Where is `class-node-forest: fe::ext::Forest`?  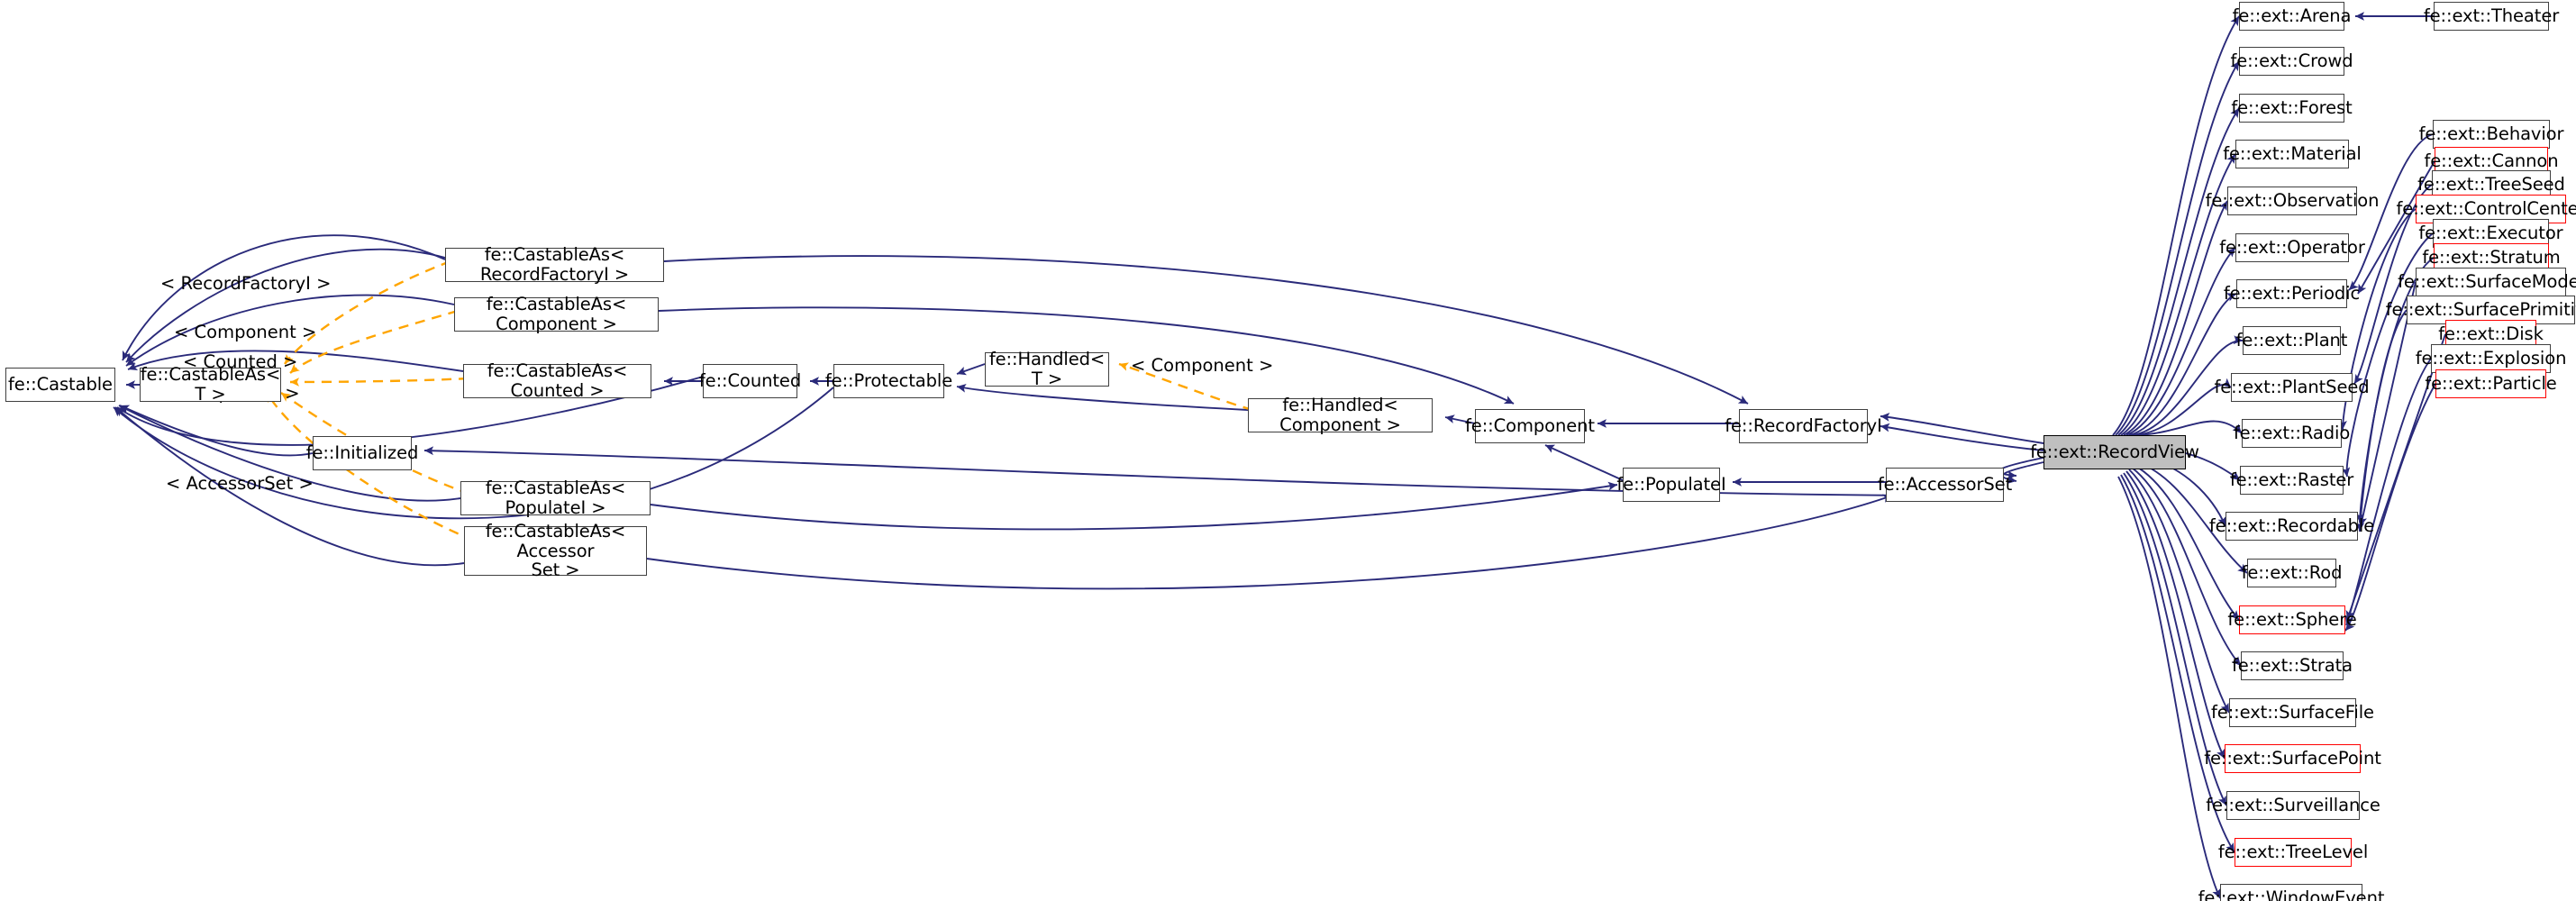
class-node-forest: fe::ext::Forest is located at coordinates (2292, 108).